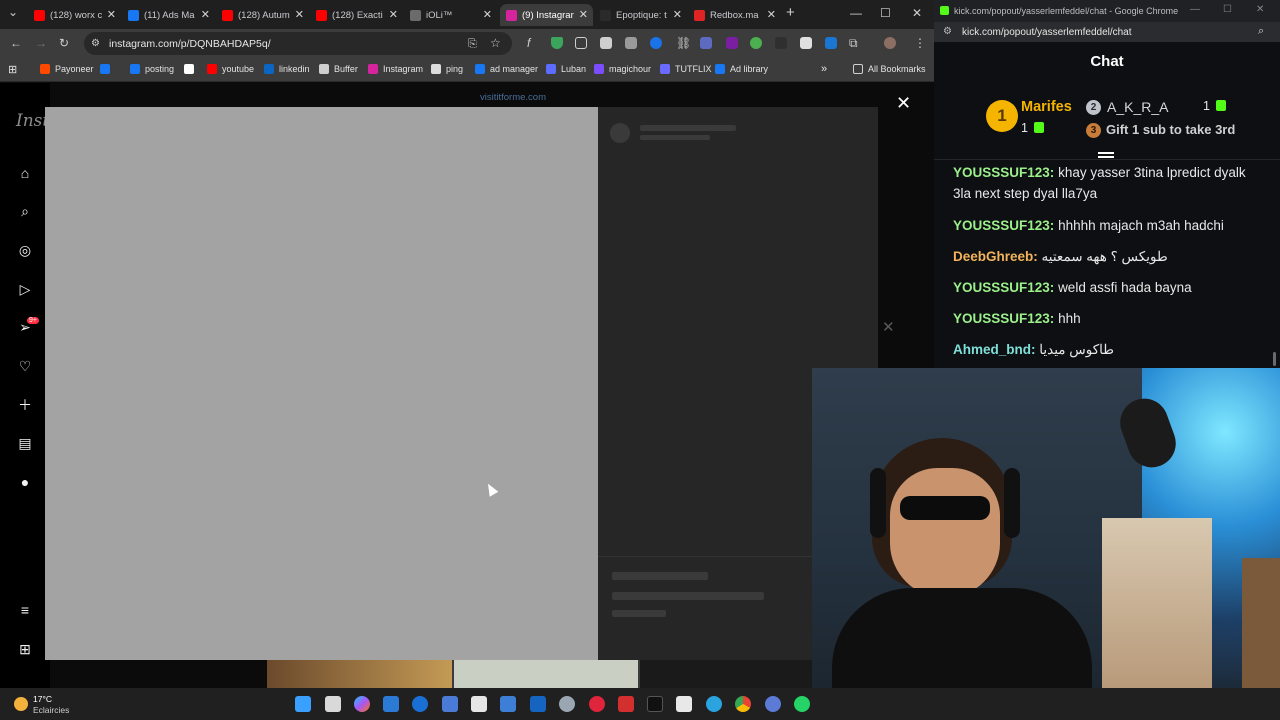 This screenshot has height=720, width=1280. I want to click on purple-extension-icon, so click(732, 43).